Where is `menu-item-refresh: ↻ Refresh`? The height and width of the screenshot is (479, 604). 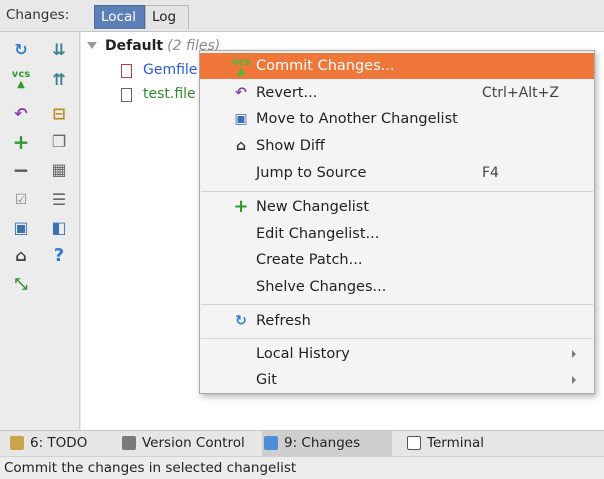 menu-item-refresh: ↻ Refresh is located at coordinates (397, 321).